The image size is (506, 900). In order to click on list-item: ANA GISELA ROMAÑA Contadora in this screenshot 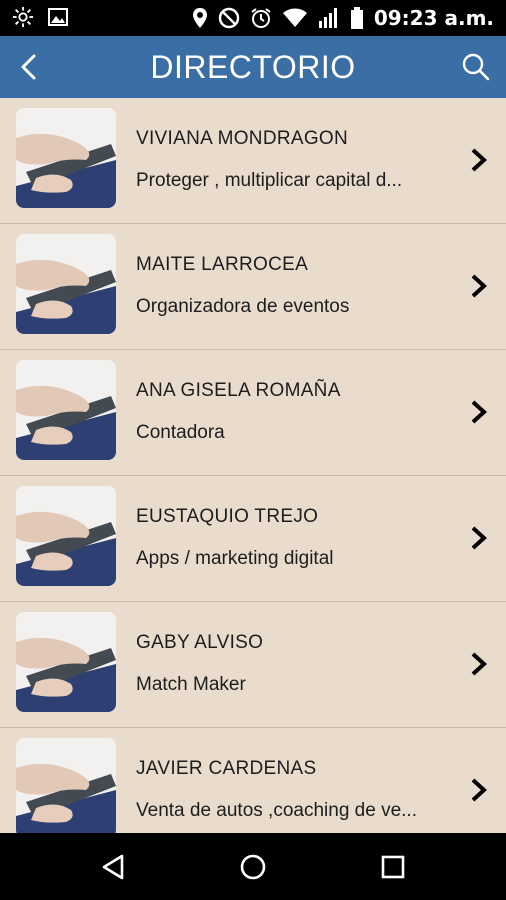, I will do `click(253, 413)`.